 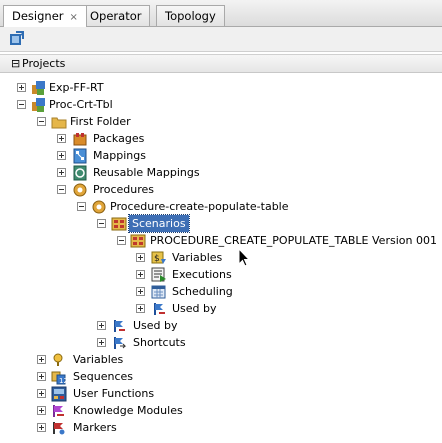 What do you see at coordinates (123, 189) in the screenshot?
I see `tree-node-label: Procedures` at bounding box center [123, 189].